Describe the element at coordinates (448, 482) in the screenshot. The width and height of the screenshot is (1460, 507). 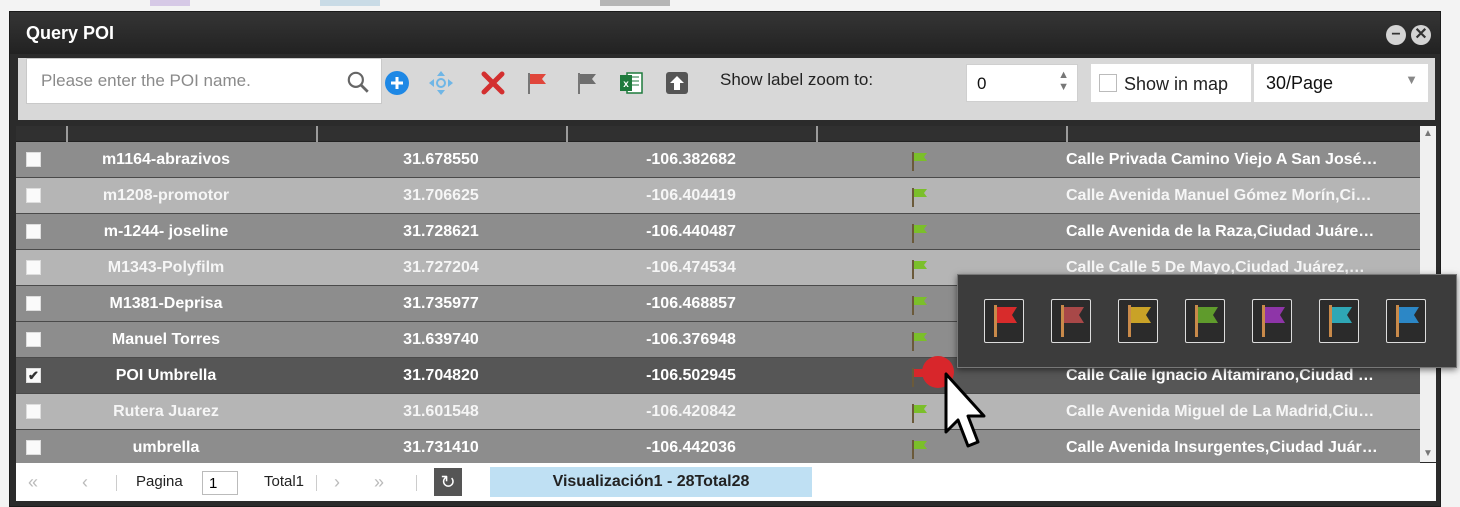
I see `refresh-button: ↻` at that location.